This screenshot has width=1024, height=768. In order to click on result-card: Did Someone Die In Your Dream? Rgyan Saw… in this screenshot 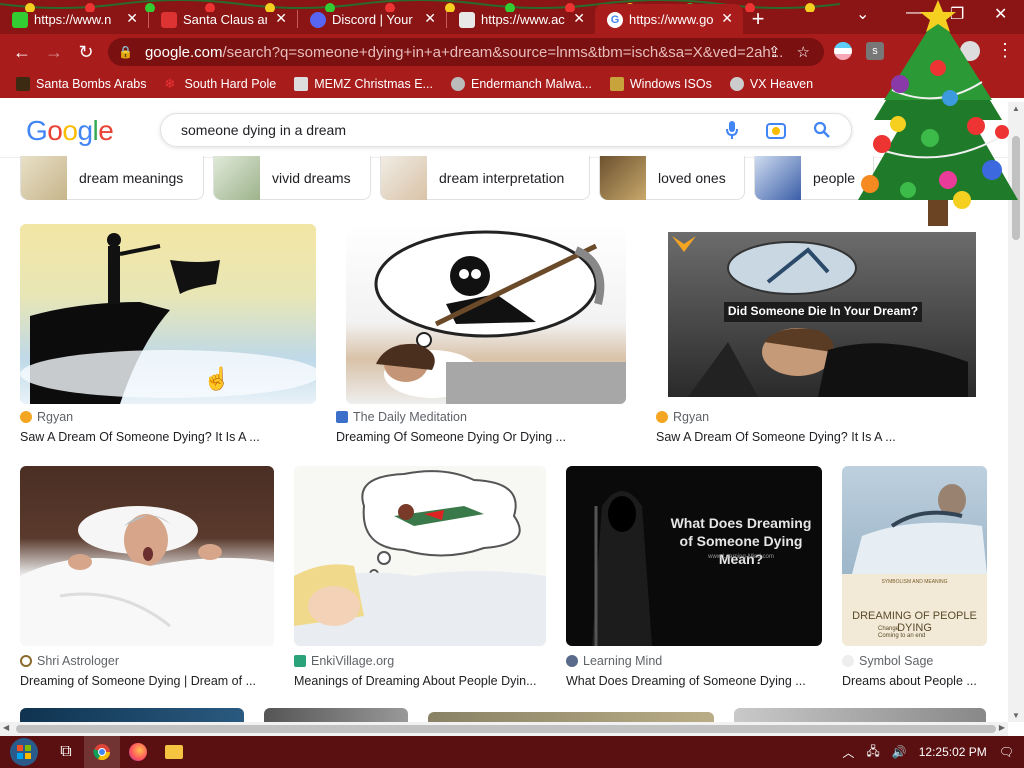, I will do `click(821, 335)`.